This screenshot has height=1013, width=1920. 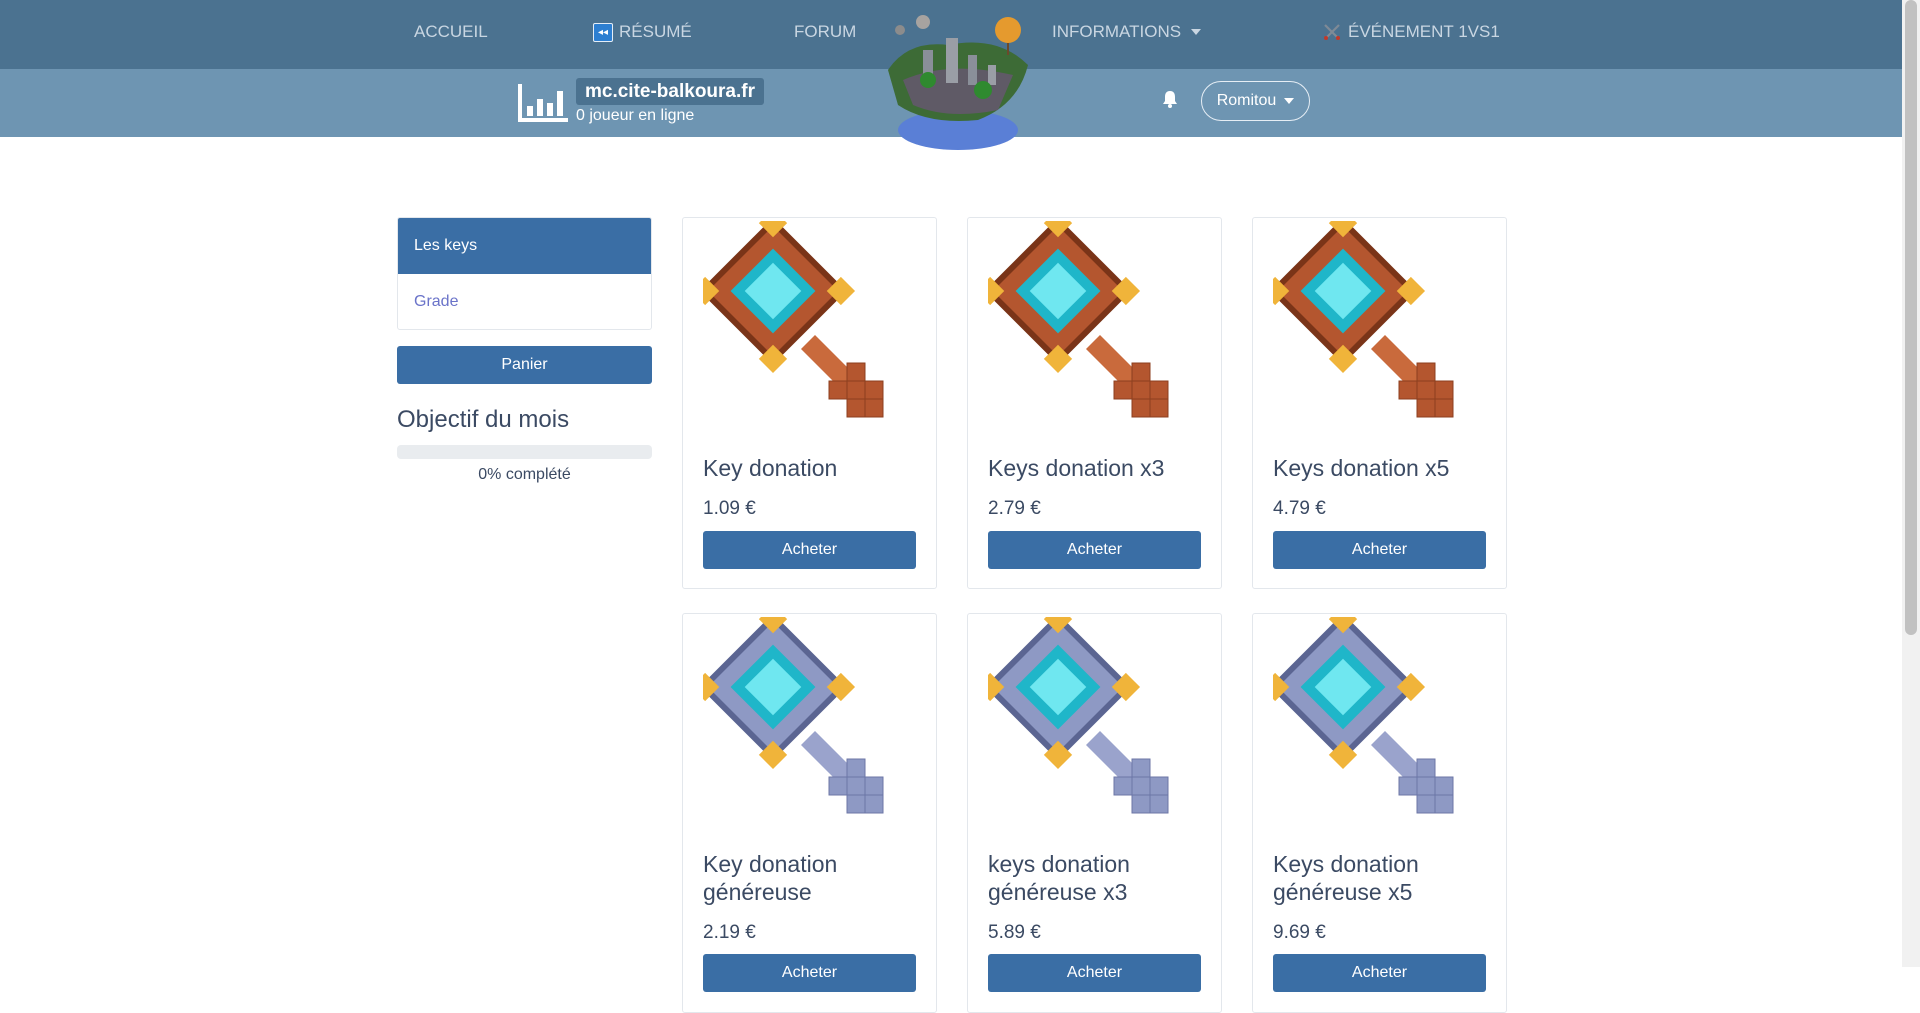 What do you see at coordinates (1014, 932) in the screenshot?
I see `product-price: 5.89 €` at bounding box center [1014, 932].